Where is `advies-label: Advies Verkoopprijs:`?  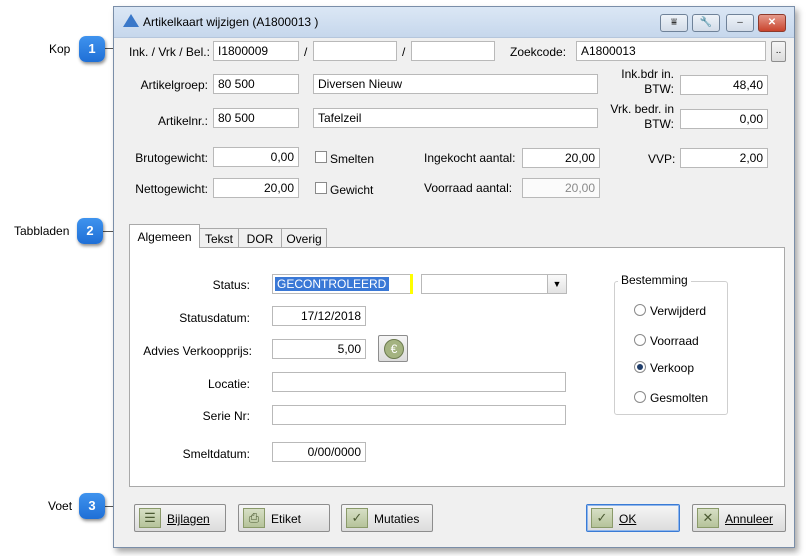 advies-label: Advies Verkoopprijs: is located at coordinates (197, 351).